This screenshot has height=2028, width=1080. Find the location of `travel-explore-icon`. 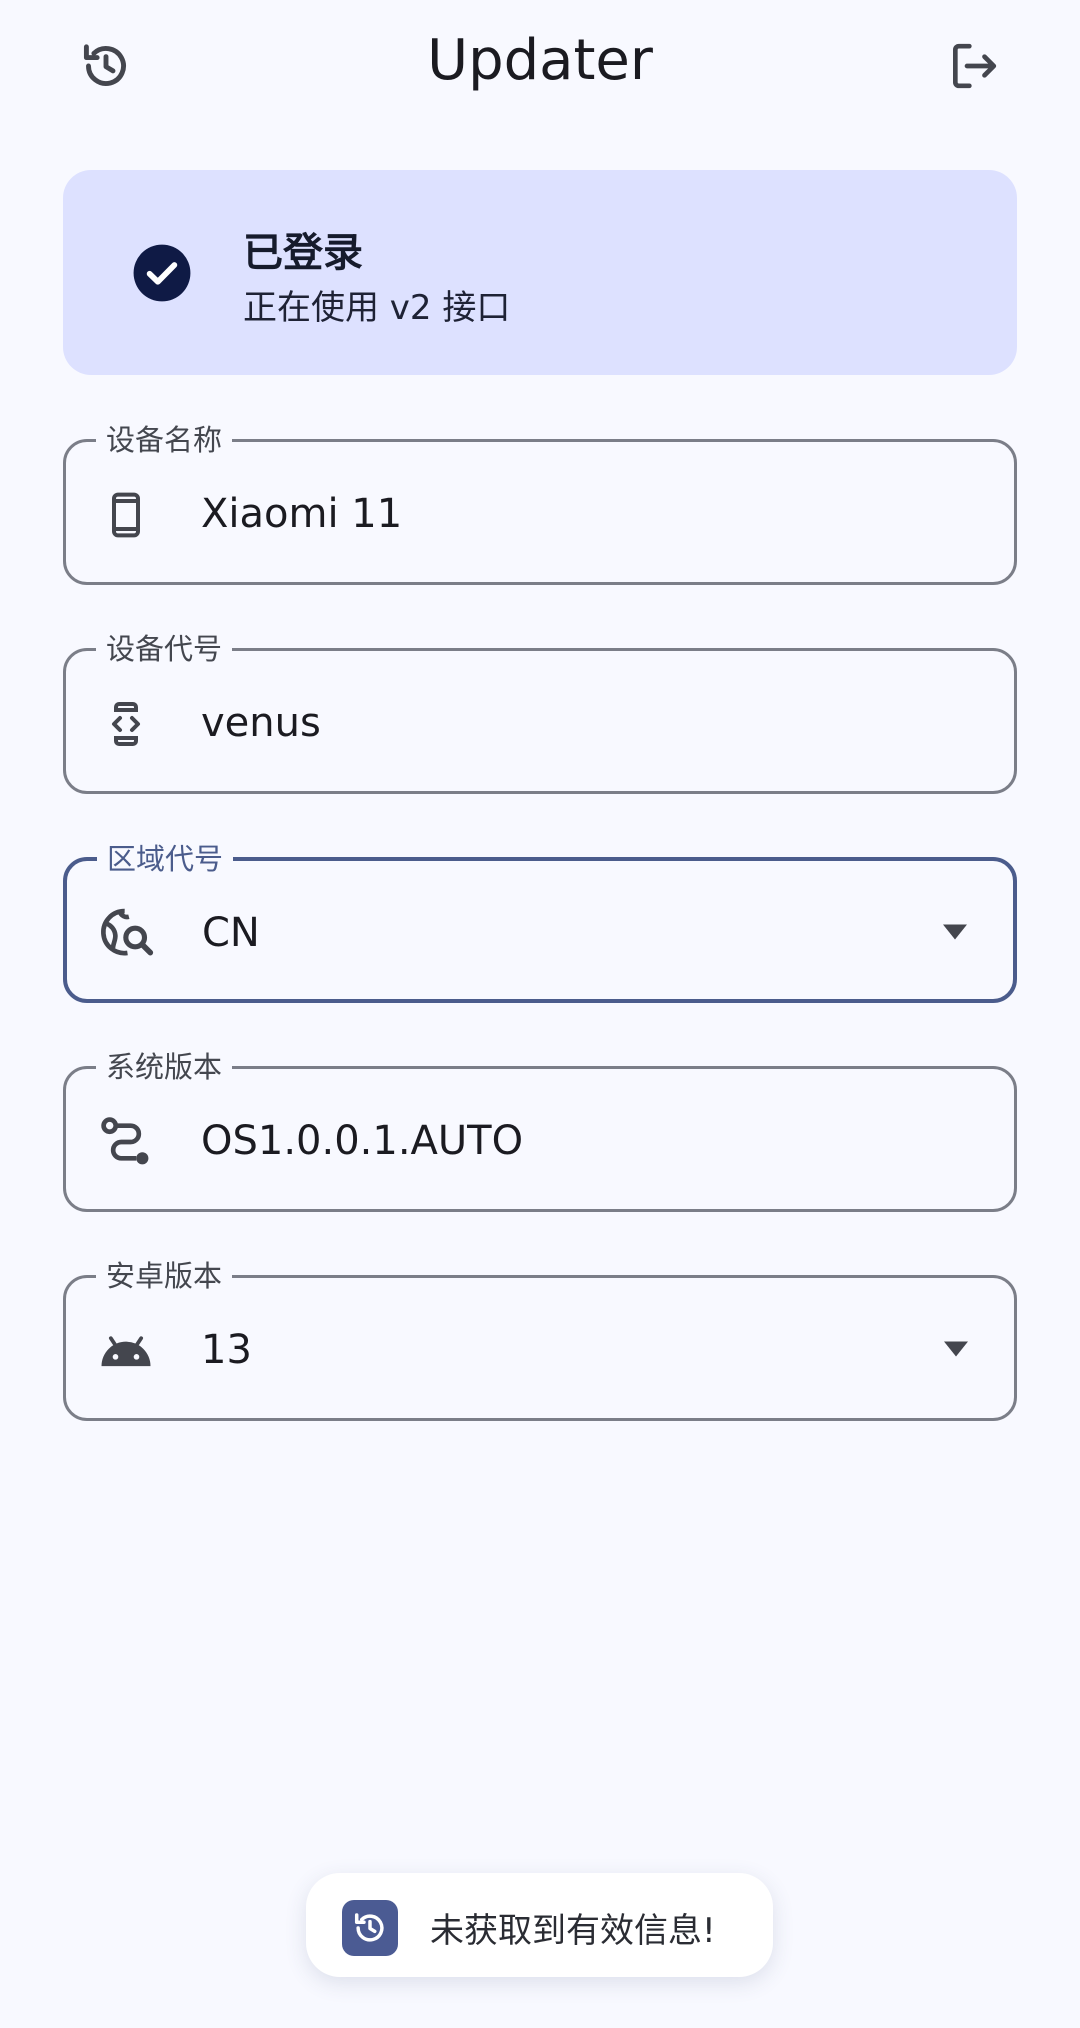

travel-explore-icon is located at coordinates (127, 934).